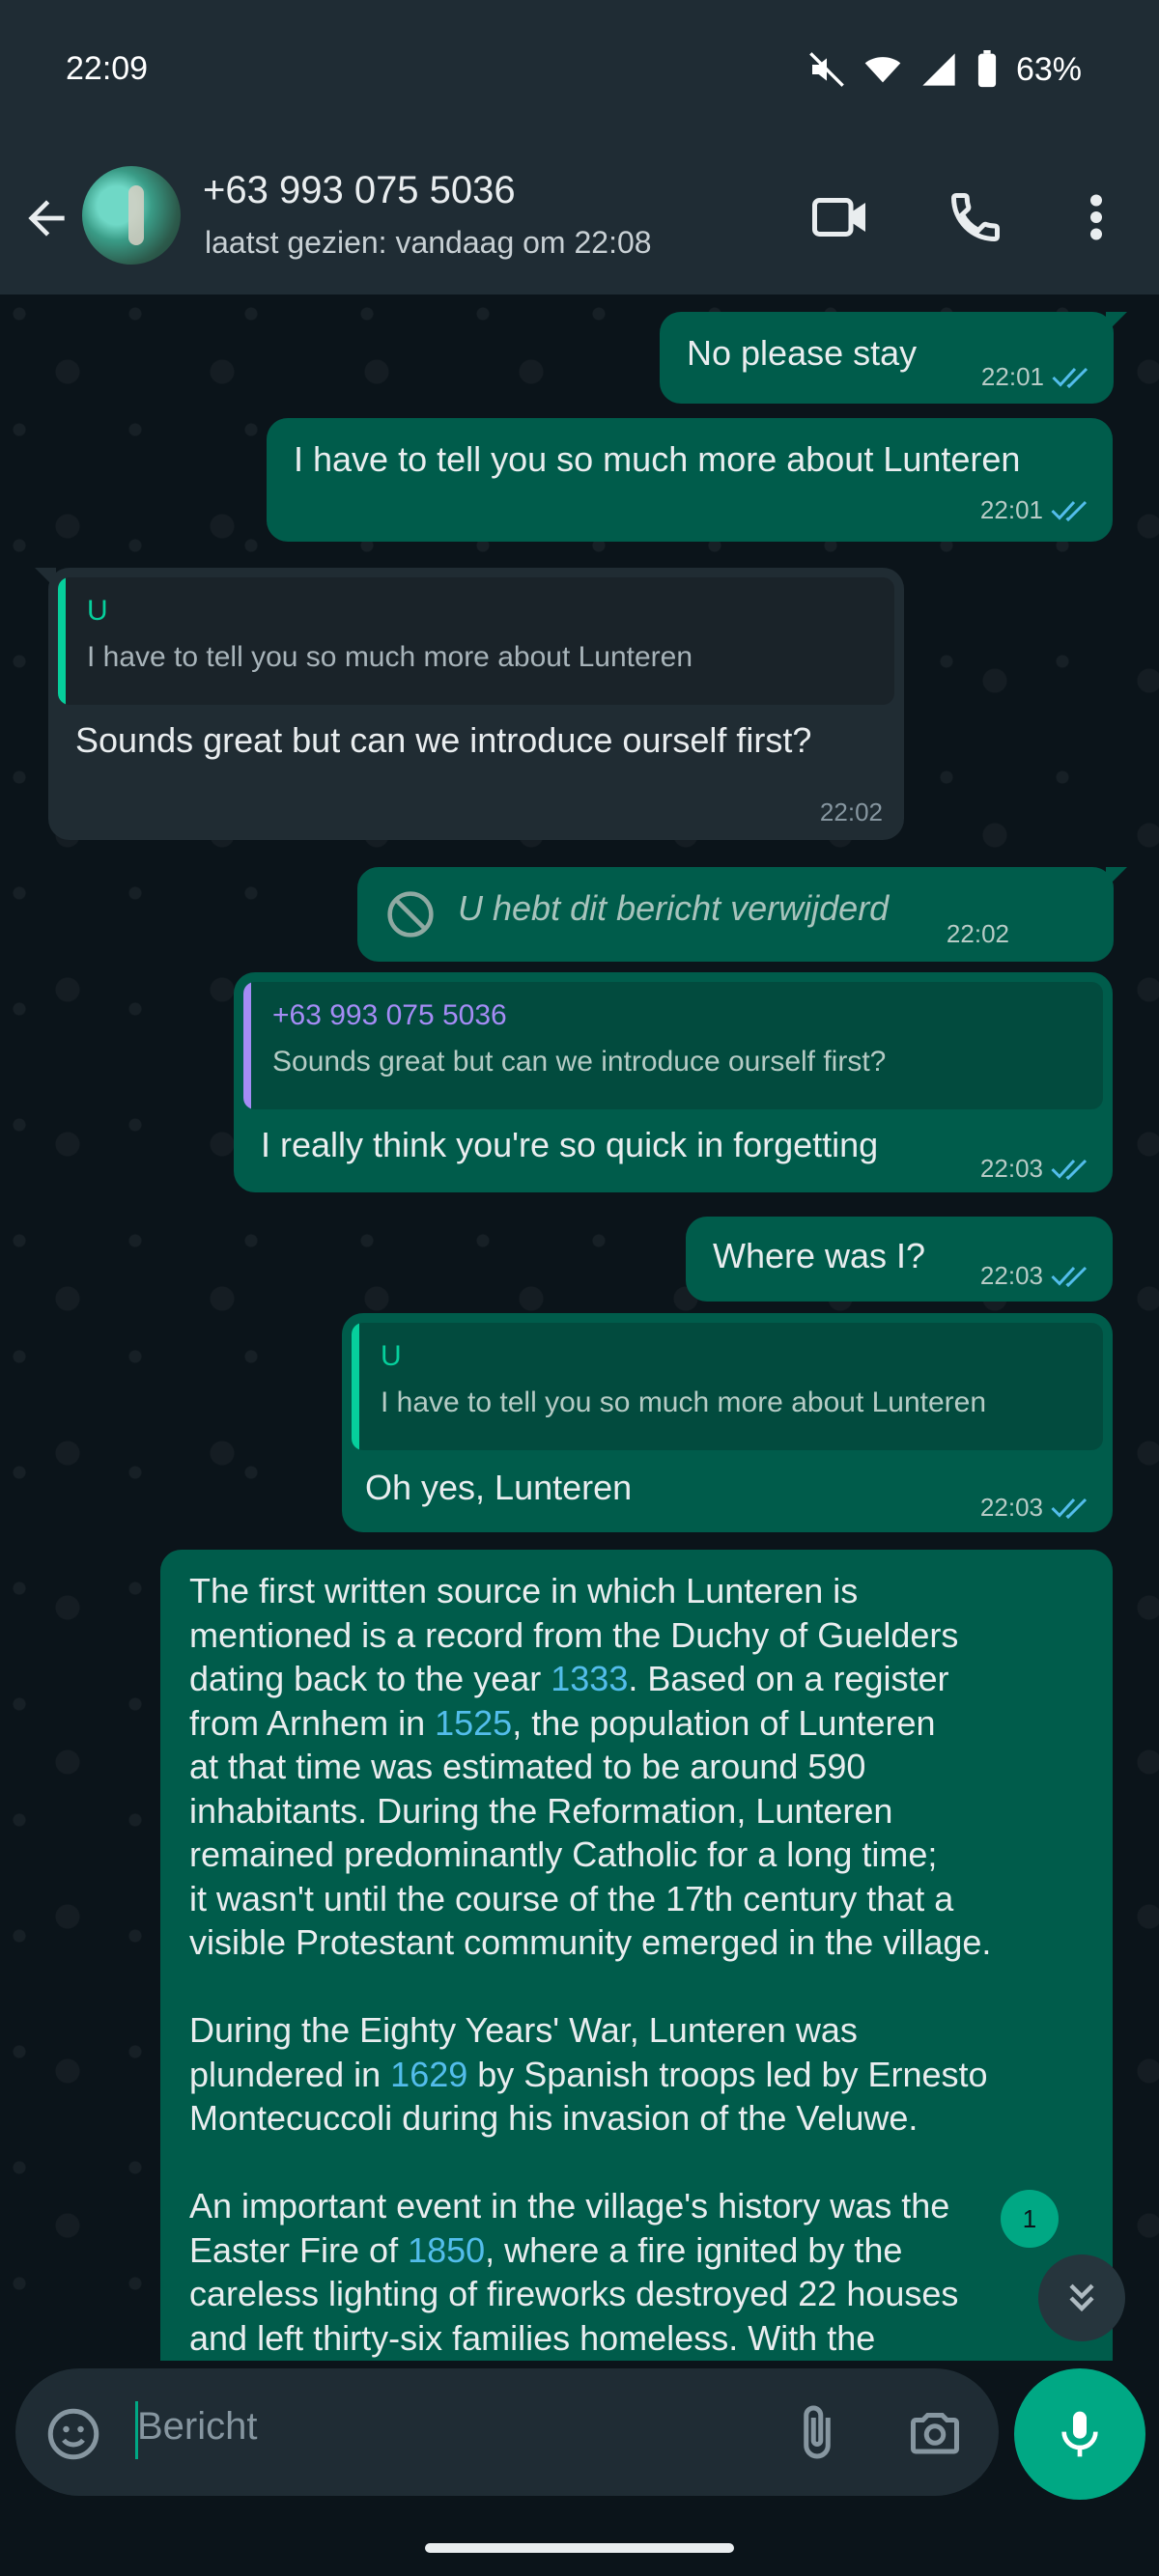 Image resolution: width=1159 pixels, height=2576 pixels. I want to click on battery-icon, so click(987, 69).